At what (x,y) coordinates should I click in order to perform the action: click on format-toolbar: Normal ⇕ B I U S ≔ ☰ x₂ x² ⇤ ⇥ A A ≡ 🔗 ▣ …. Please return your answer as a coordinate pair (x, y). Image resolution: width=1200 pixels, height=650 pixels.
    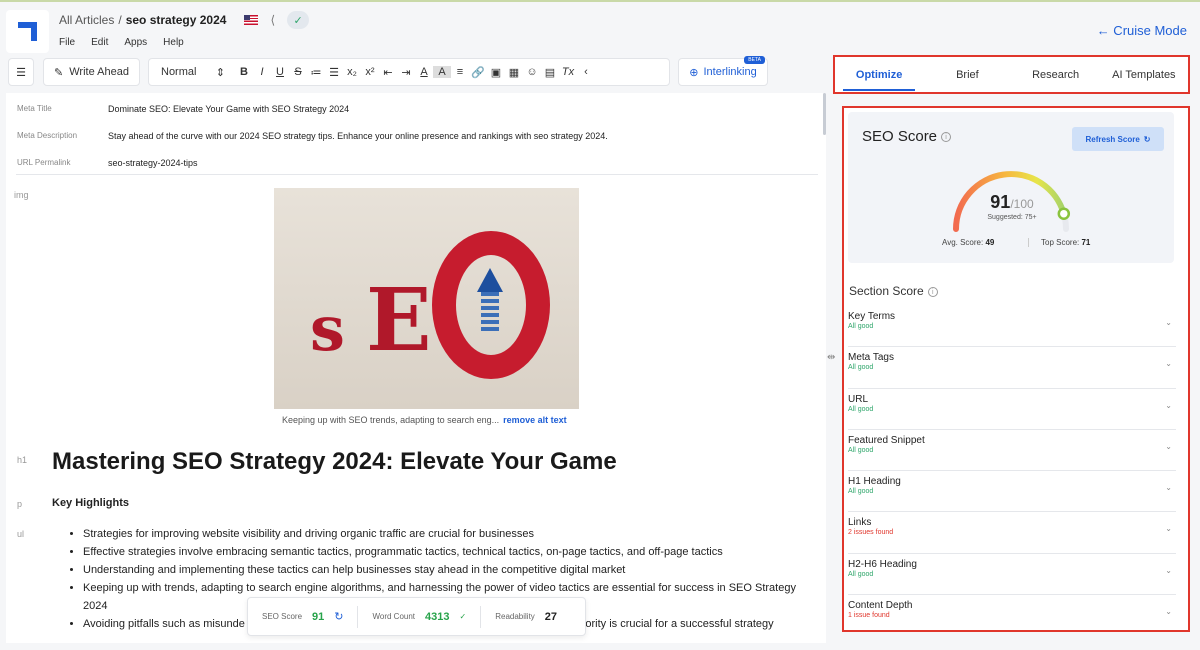
    Looking at the image, I should click on (409, 72).